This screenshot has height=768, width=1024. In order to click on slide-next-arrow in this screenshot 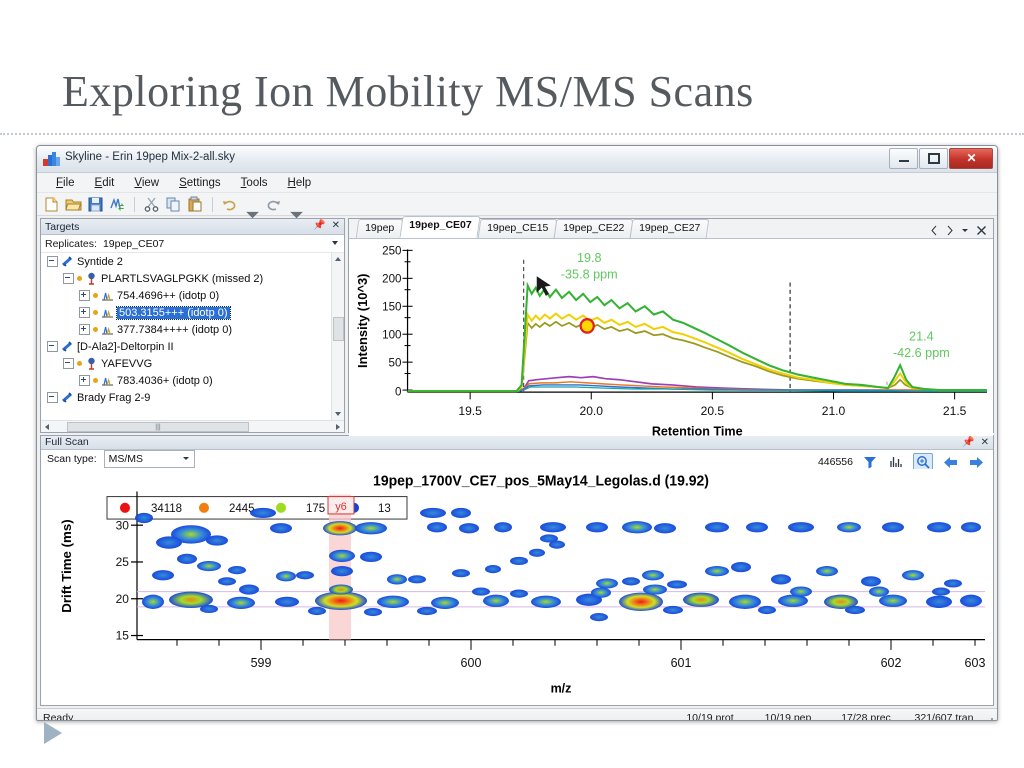, I will do `click(53, 733)`.